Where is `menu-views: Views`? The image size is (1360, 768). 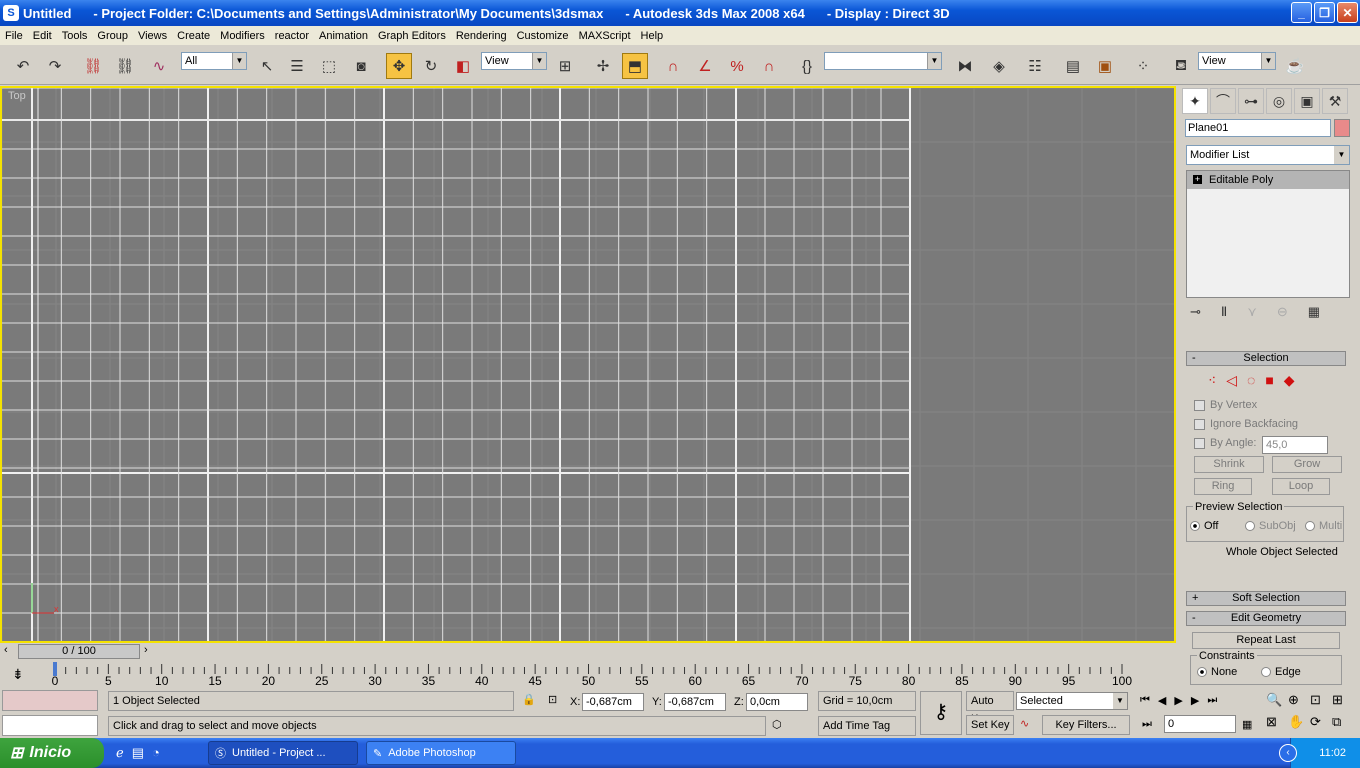
menu-views: Views is located at coordinates (152, 36).